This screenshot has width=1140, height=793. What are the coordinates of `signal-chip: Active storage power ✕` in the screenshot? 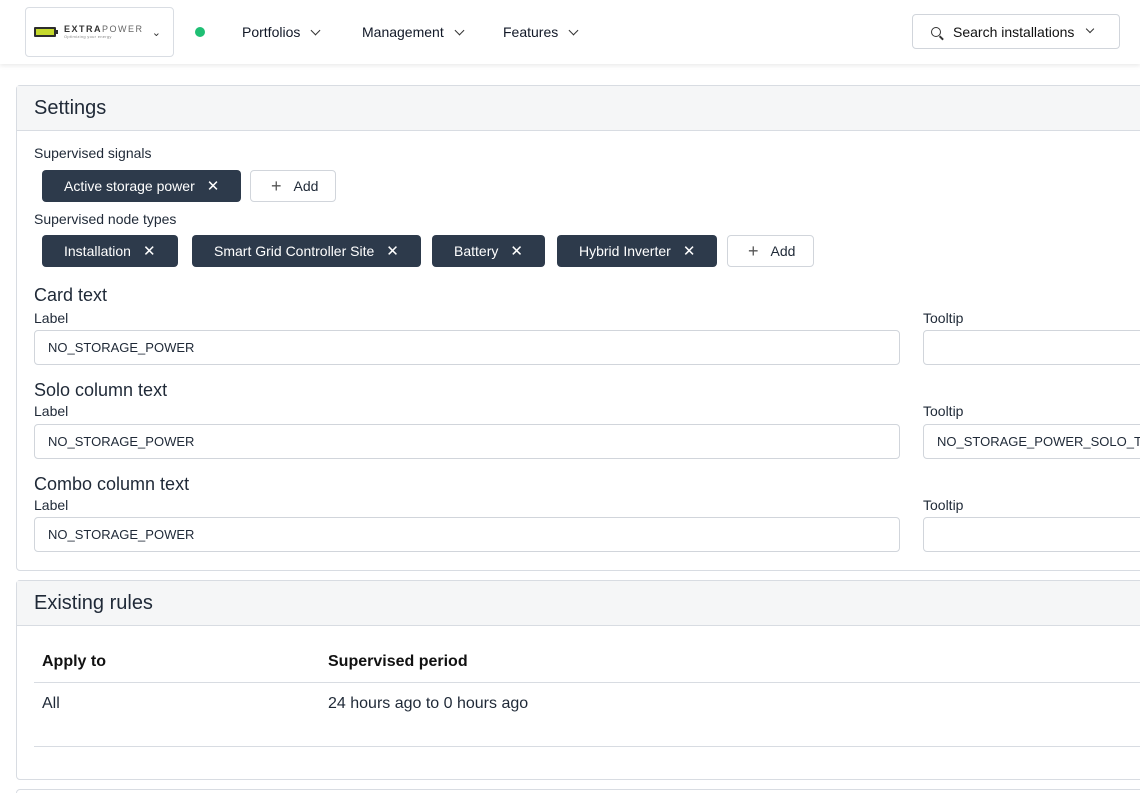 It's located at (142, 186).